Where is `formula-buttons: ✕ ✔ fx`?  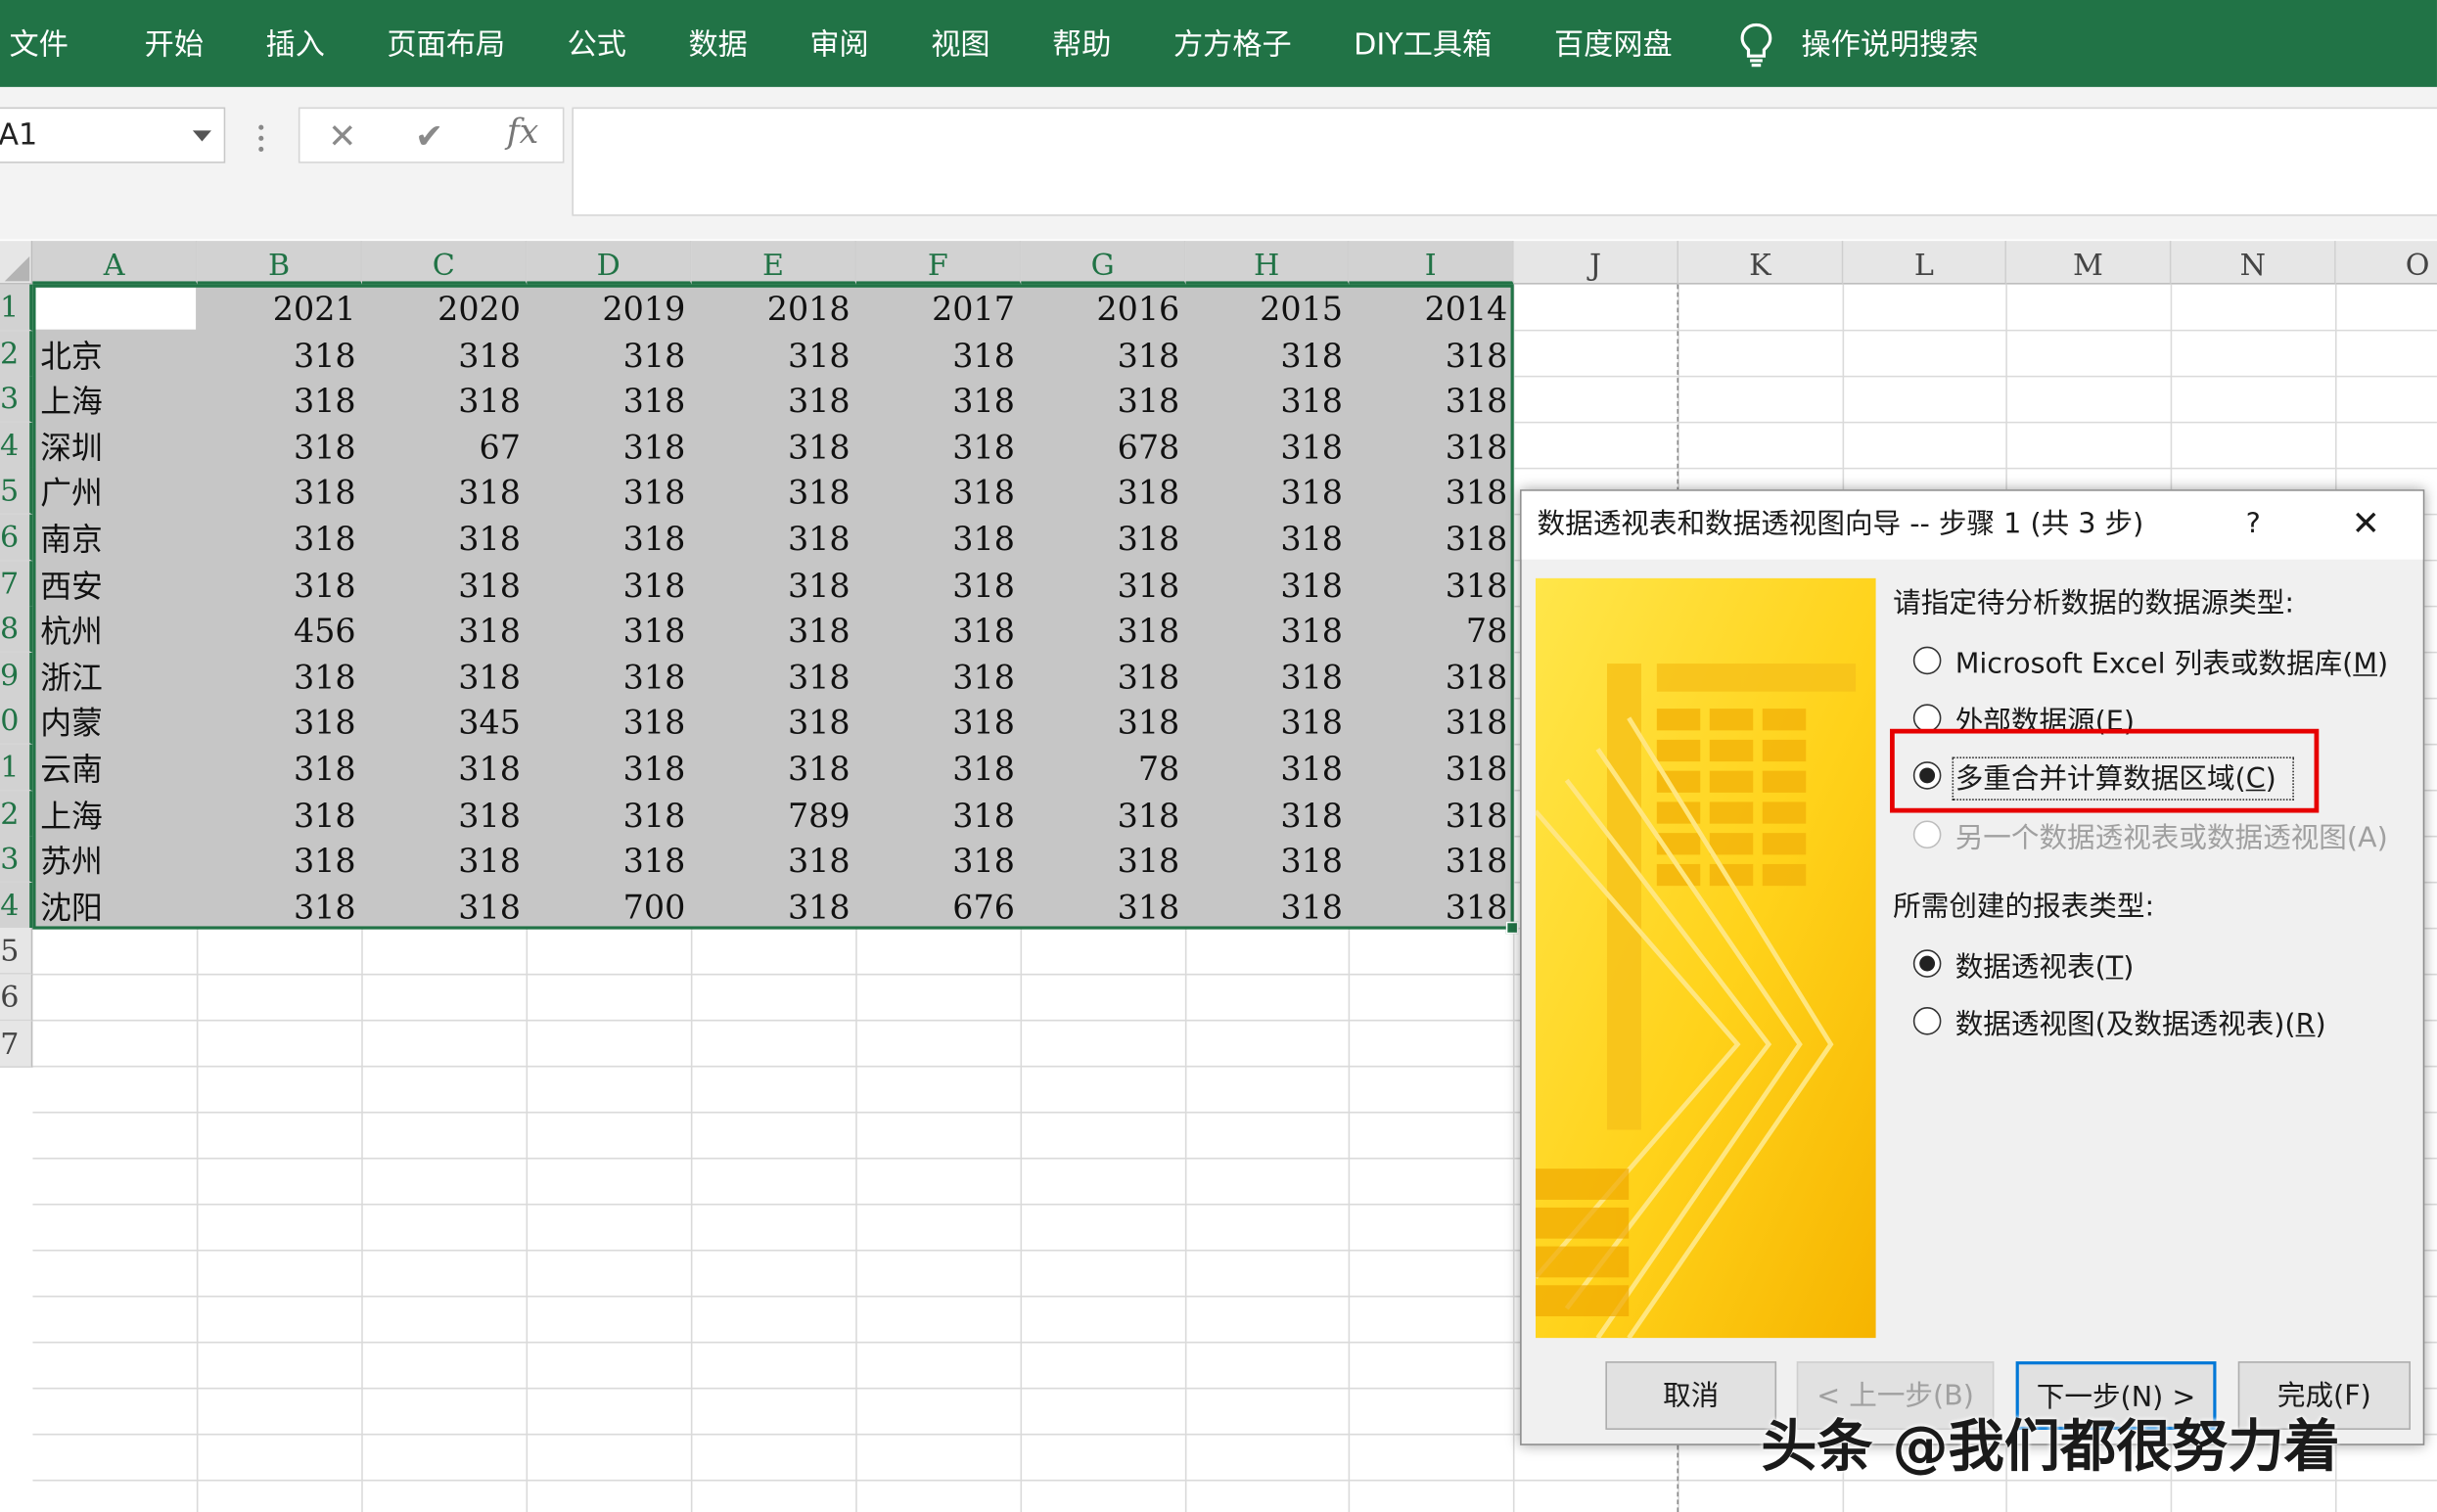
formula-buttons: ✕ ✔ fx is located at coordinates (432, 135).